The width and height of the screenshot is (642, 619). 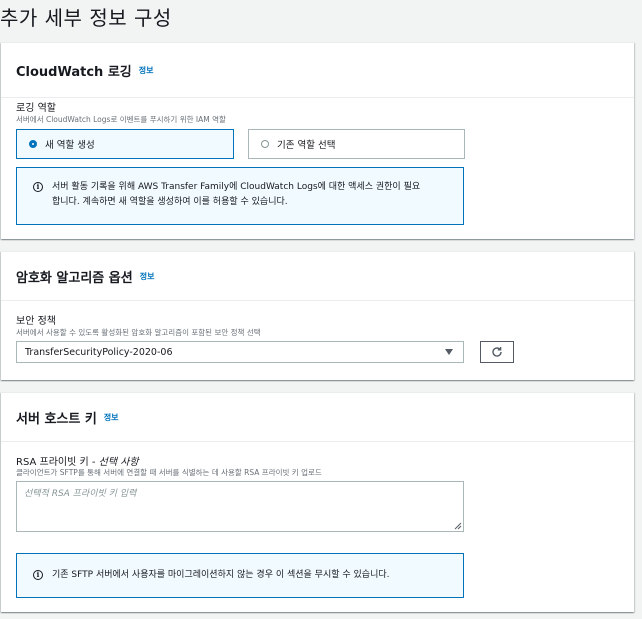 I want to click on cloudwatch-info-link: 정보, so click(x=146, y=70).